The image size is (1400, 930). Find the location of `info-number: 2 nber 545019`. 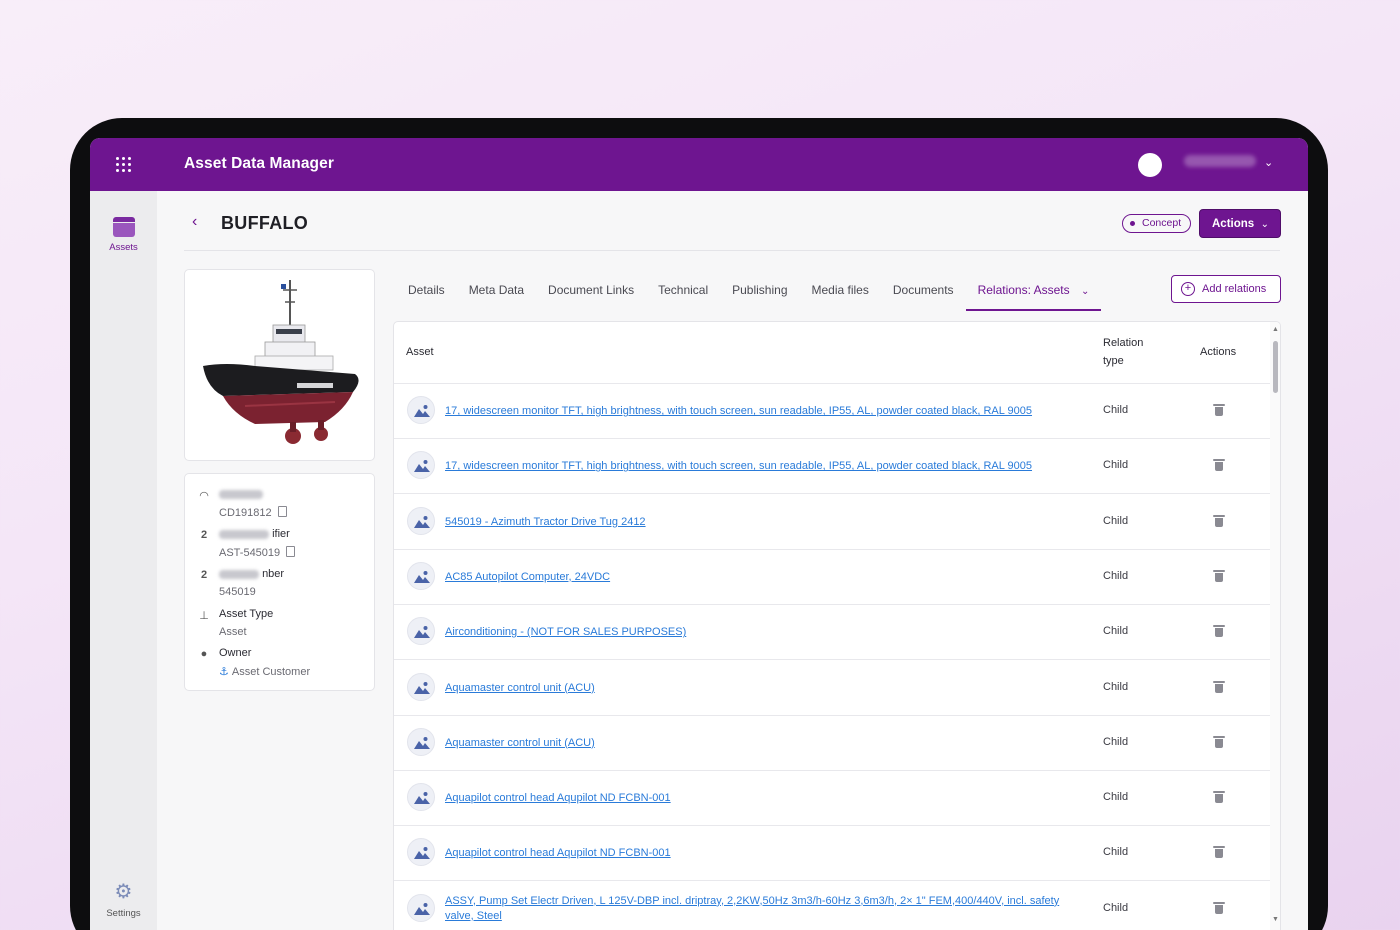

info-number: 2 nber 545019 is located at coordinates (283, 586).